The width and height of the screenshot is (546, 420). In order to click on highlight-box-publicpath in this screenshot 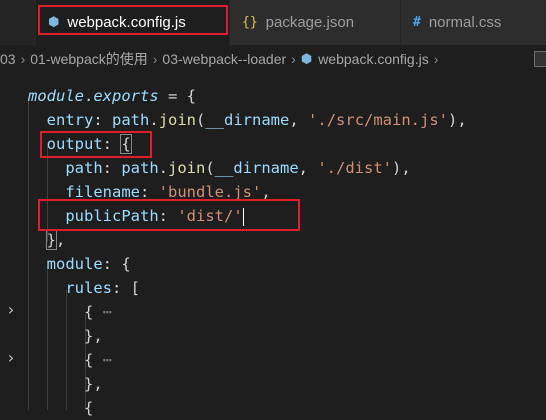, I will do `click(169, 215)`.